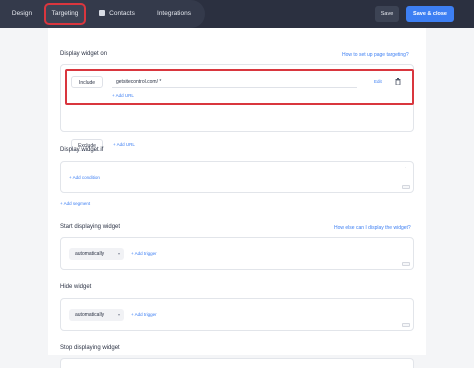 The width and height of the screenshot is (474, 368). Describe the element at coordinates (237, 363) in the screenshot. I see `stop-display-card` at that location.